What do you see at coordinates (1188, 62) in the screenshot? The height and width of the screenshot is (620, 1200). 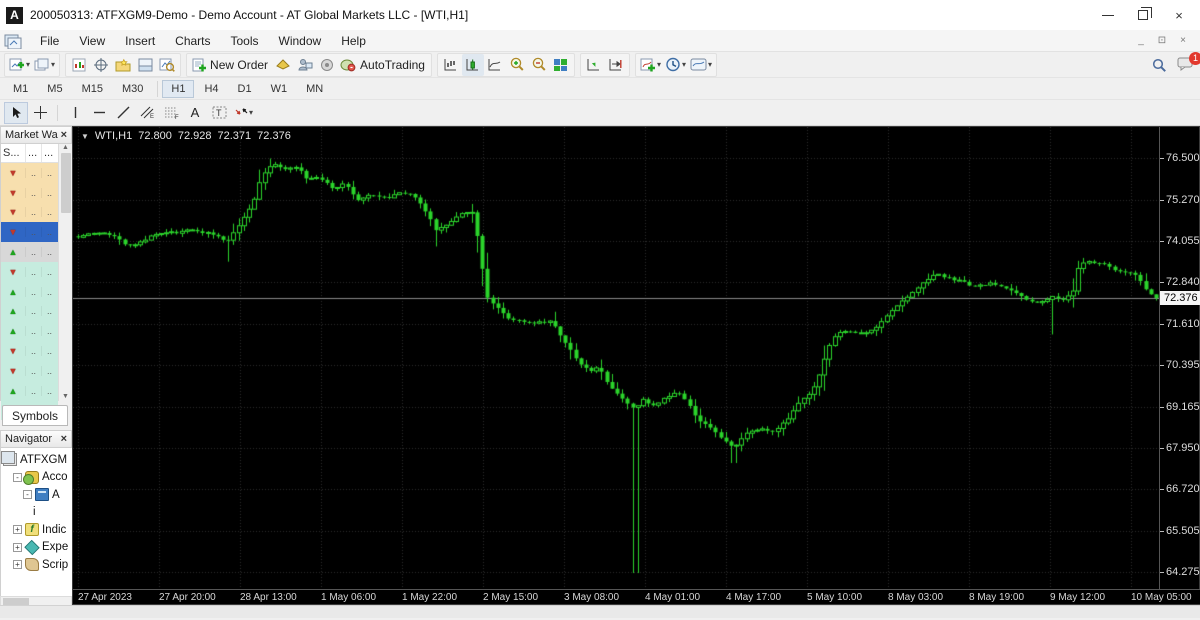 I see `notifications-button: 1` at bounding box center [1188, 62].